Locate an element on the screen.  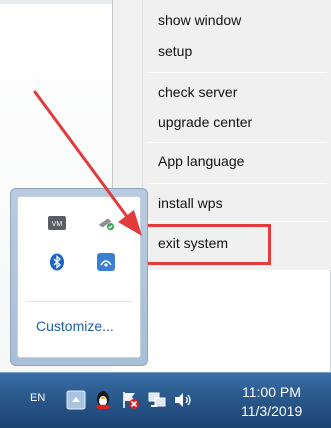
menu-item-upgrade-center: upgrade center is located at coordinates (205, 122).